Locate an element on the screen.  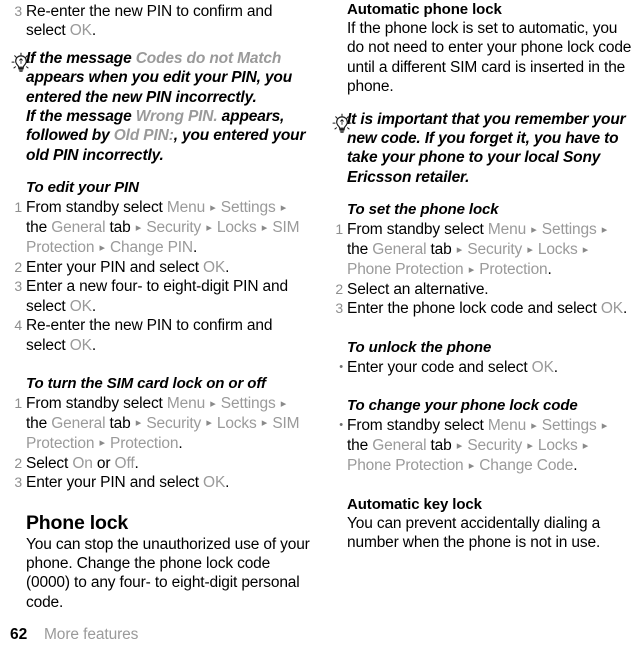
step-text-part: Enter your PIN and select is located at coordinates (115, 267).